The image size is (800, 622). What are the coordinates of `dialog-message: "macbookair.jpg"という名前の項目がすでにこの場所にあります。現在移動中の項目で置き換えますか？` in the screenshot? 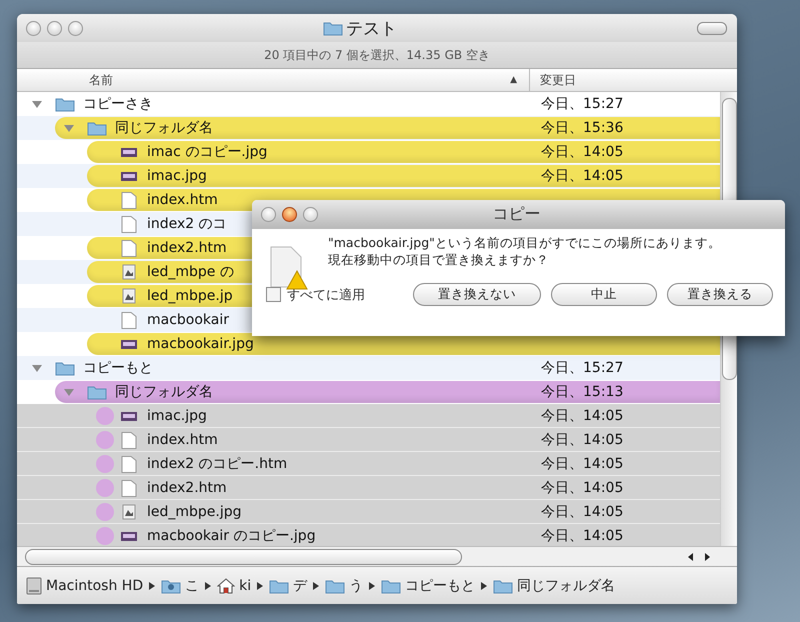 It's located at (525, 252).